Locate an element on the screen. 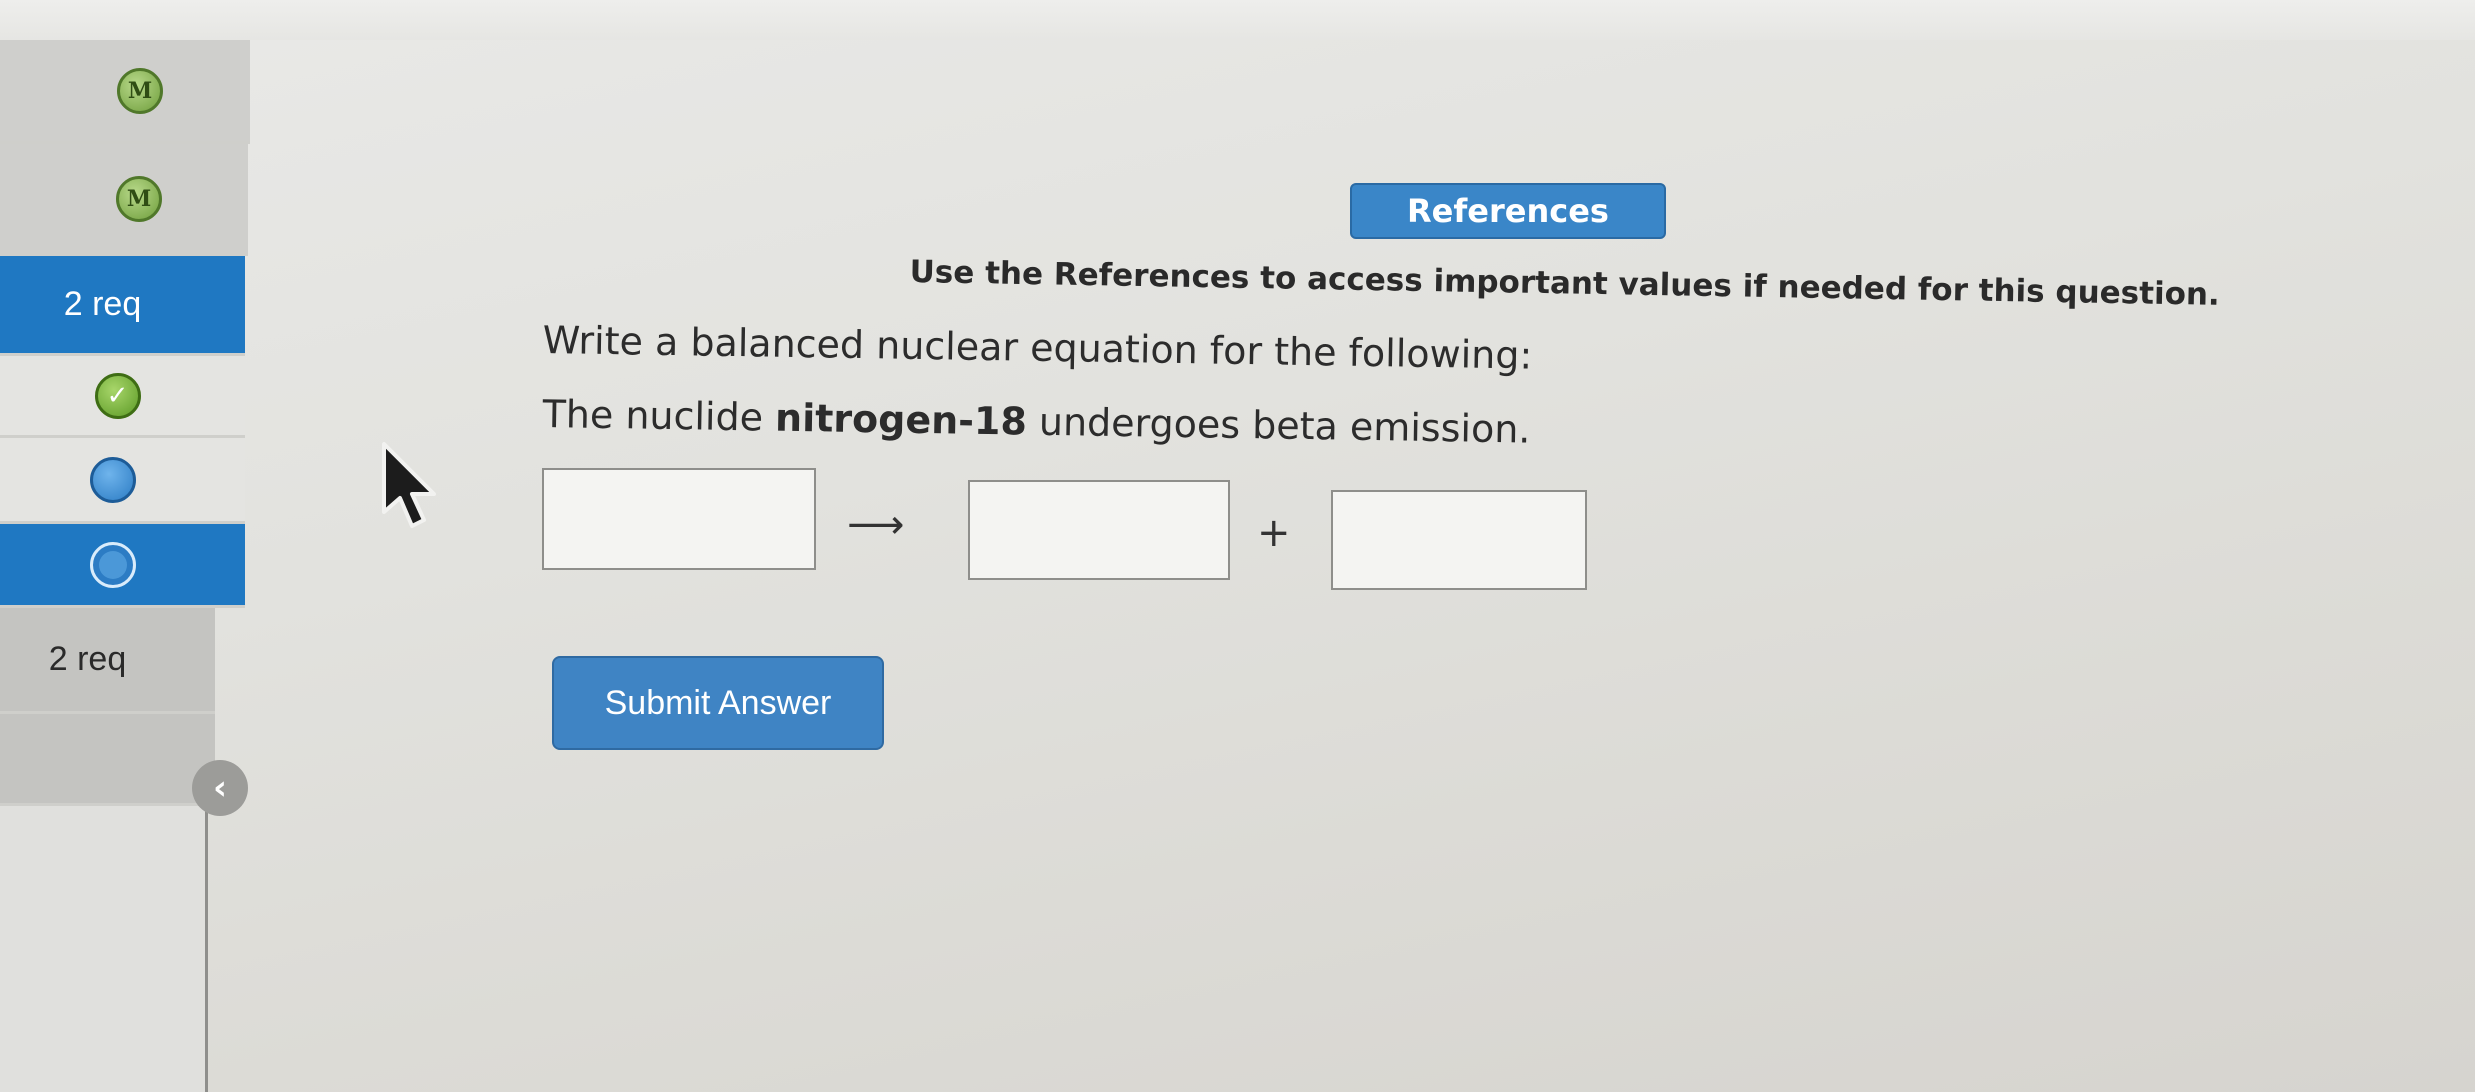 The height and width of the screenshot is (1092, 2475). sidebar-collapse-button: ‹ is located at coordinates (220, 788).